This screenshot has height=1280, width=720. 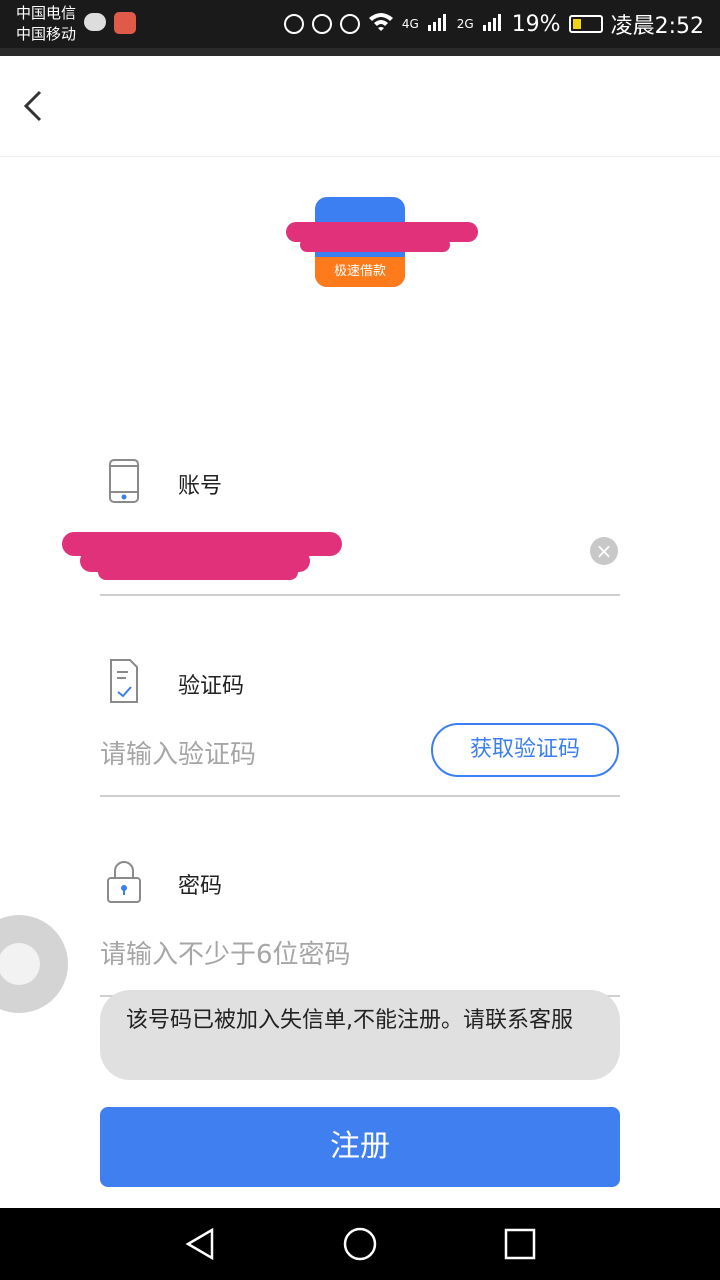 I want to click on alarm-icon, so click(x=349, y=24).